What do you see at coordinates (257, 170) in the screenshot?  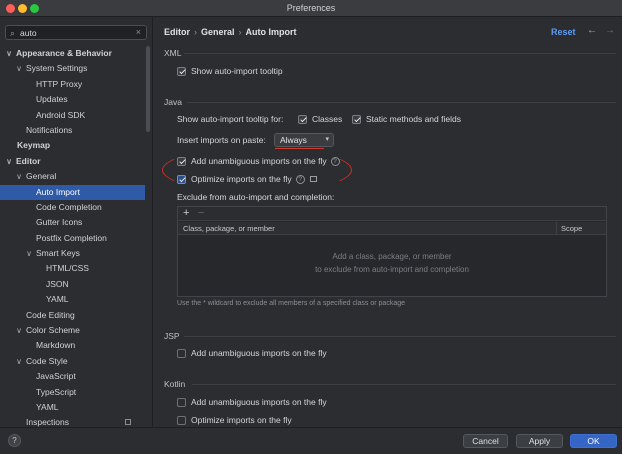 I see `annotation-circle` at bounding box center [257, 170].